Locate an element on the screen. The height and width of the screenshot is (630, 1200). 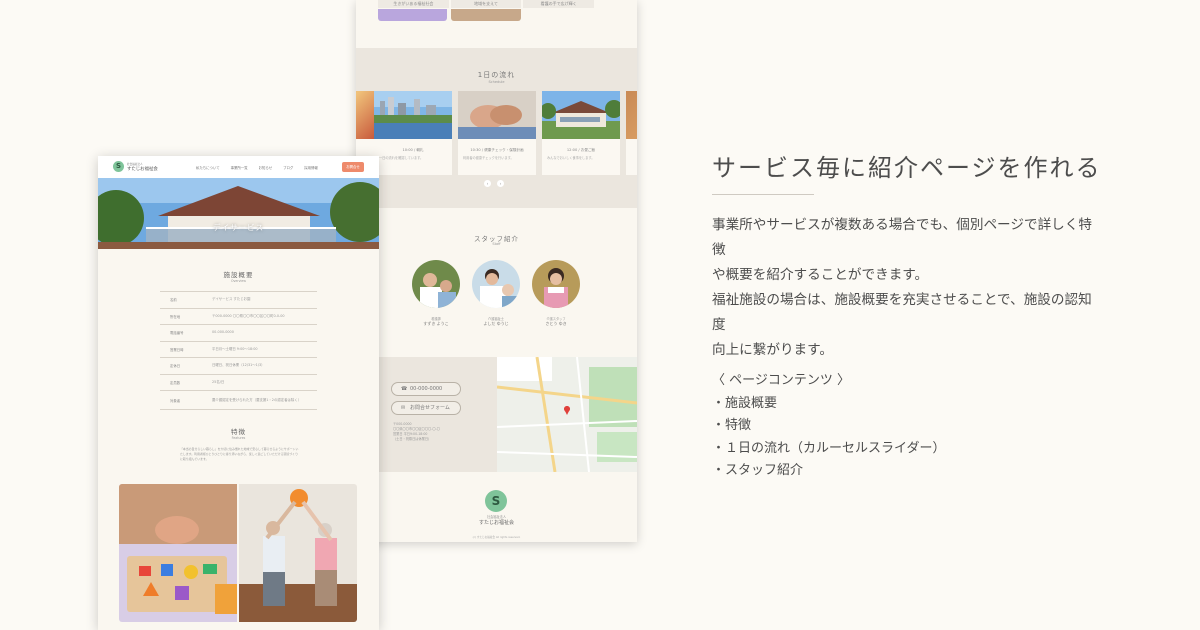
contents-item: ・スタッフ紹介 is located at coordinates (758, 470).